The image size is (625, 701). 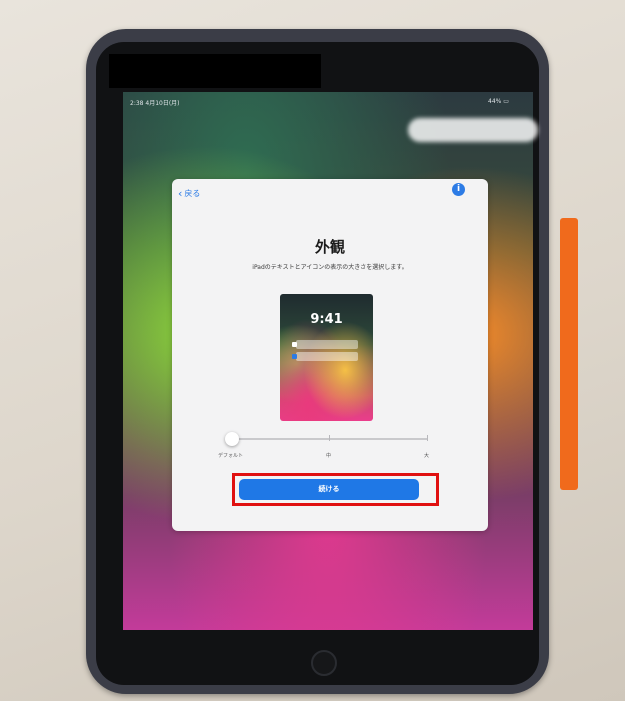 I want to click on back-button: ‹ 戻る, so click(x=189, y=193).